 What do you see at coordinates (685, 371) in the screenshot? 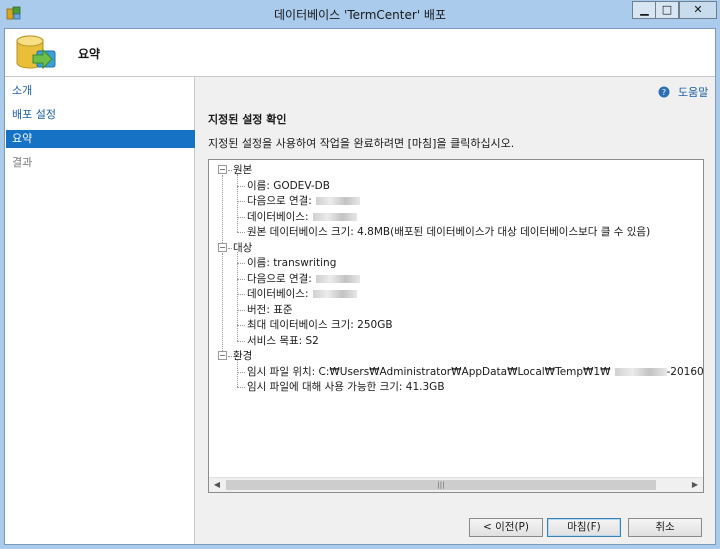
I see `tree-item-suffix: -20160409151002` at bounding box center [685, 371].